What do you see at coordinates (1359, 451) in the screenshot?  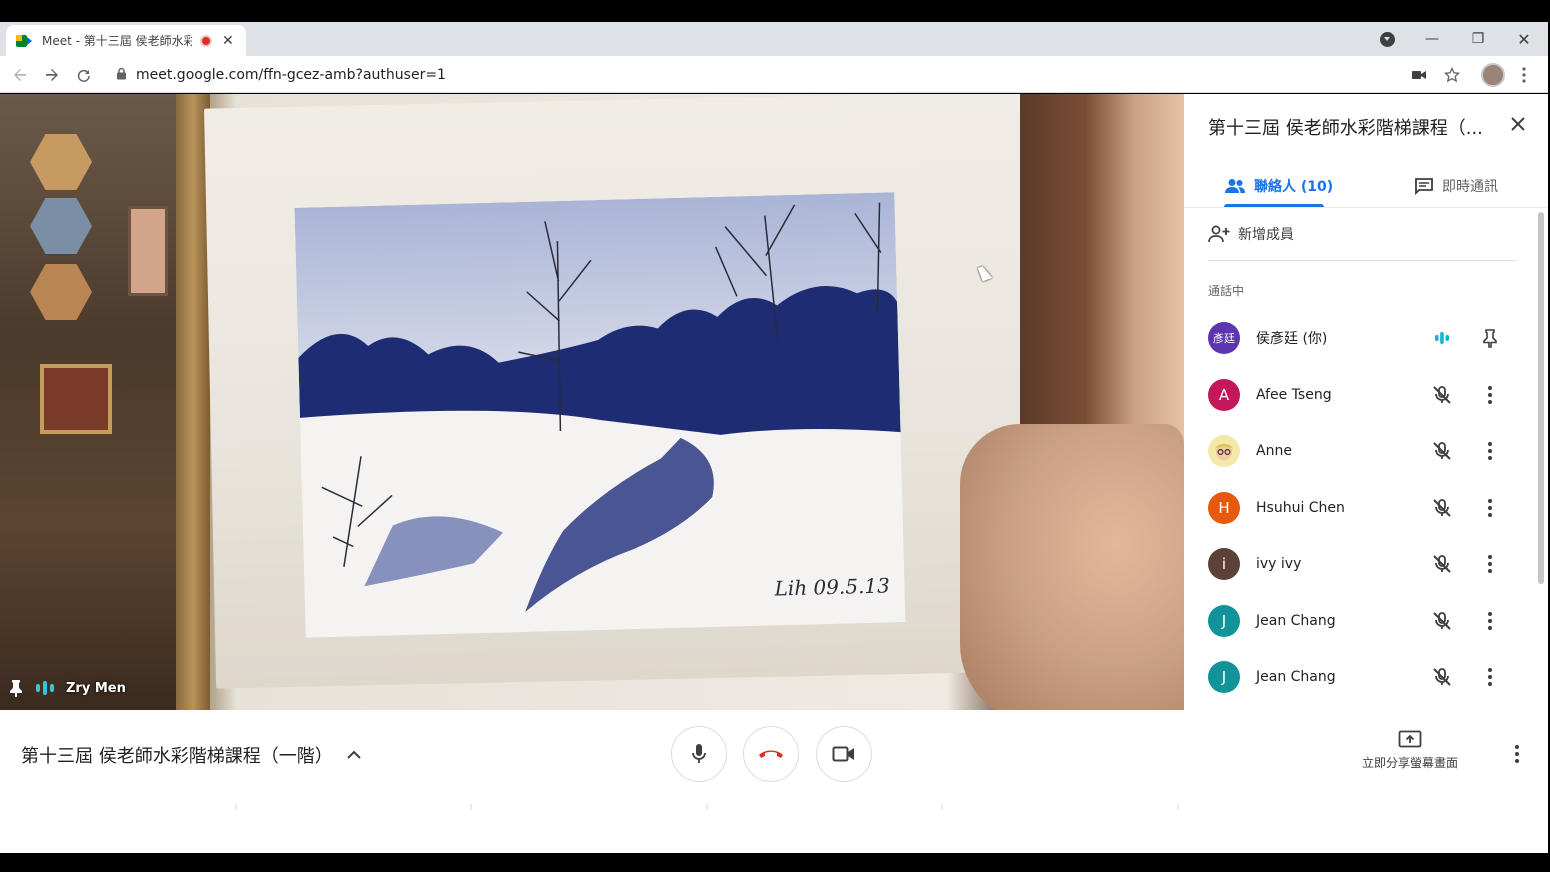 I see `participant-row: Anne` at bounding box center [1359, 451].